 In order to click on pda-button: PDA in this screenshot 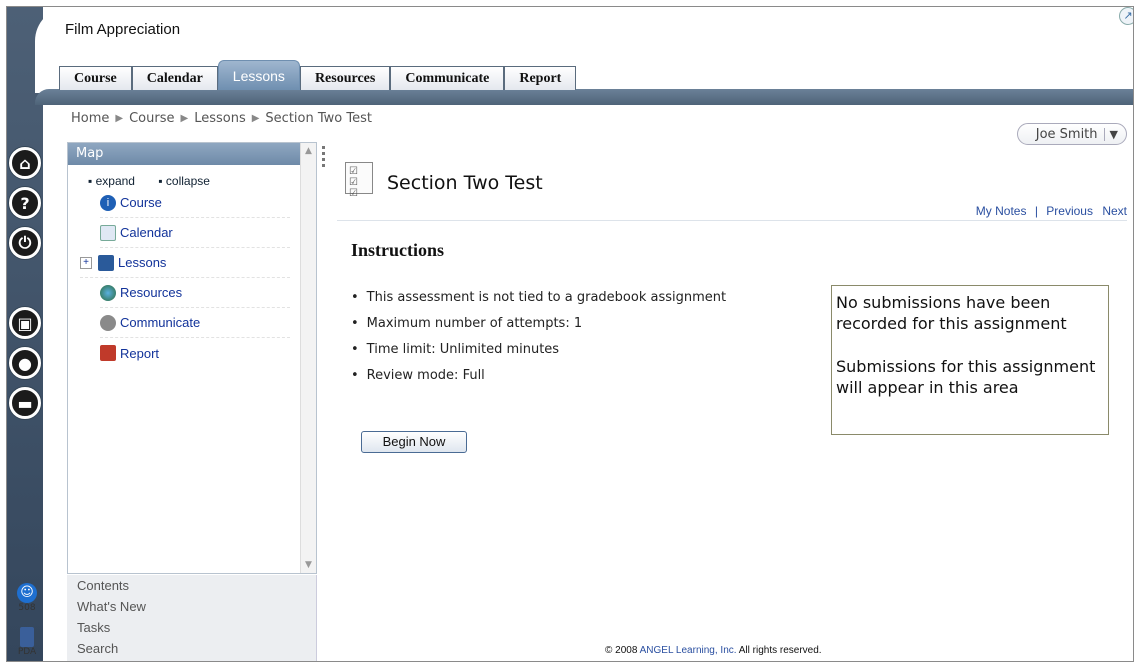, I will do `click(27, 642)`.